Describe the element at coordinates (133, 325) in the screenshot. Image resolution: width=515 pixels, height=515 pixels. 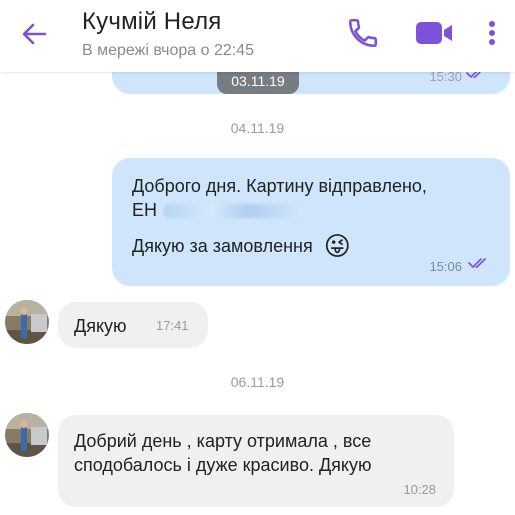
I see `incoming-message: Дякую 17:41` at that location.